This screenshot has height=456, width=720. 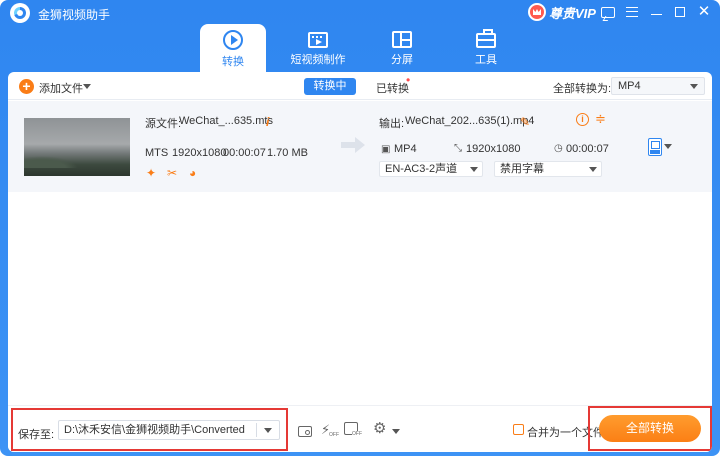 What do you see at coordinates (163, 124) in the screenshot?
I see `source-label: 源文件:` at bounding box center [163, 124].